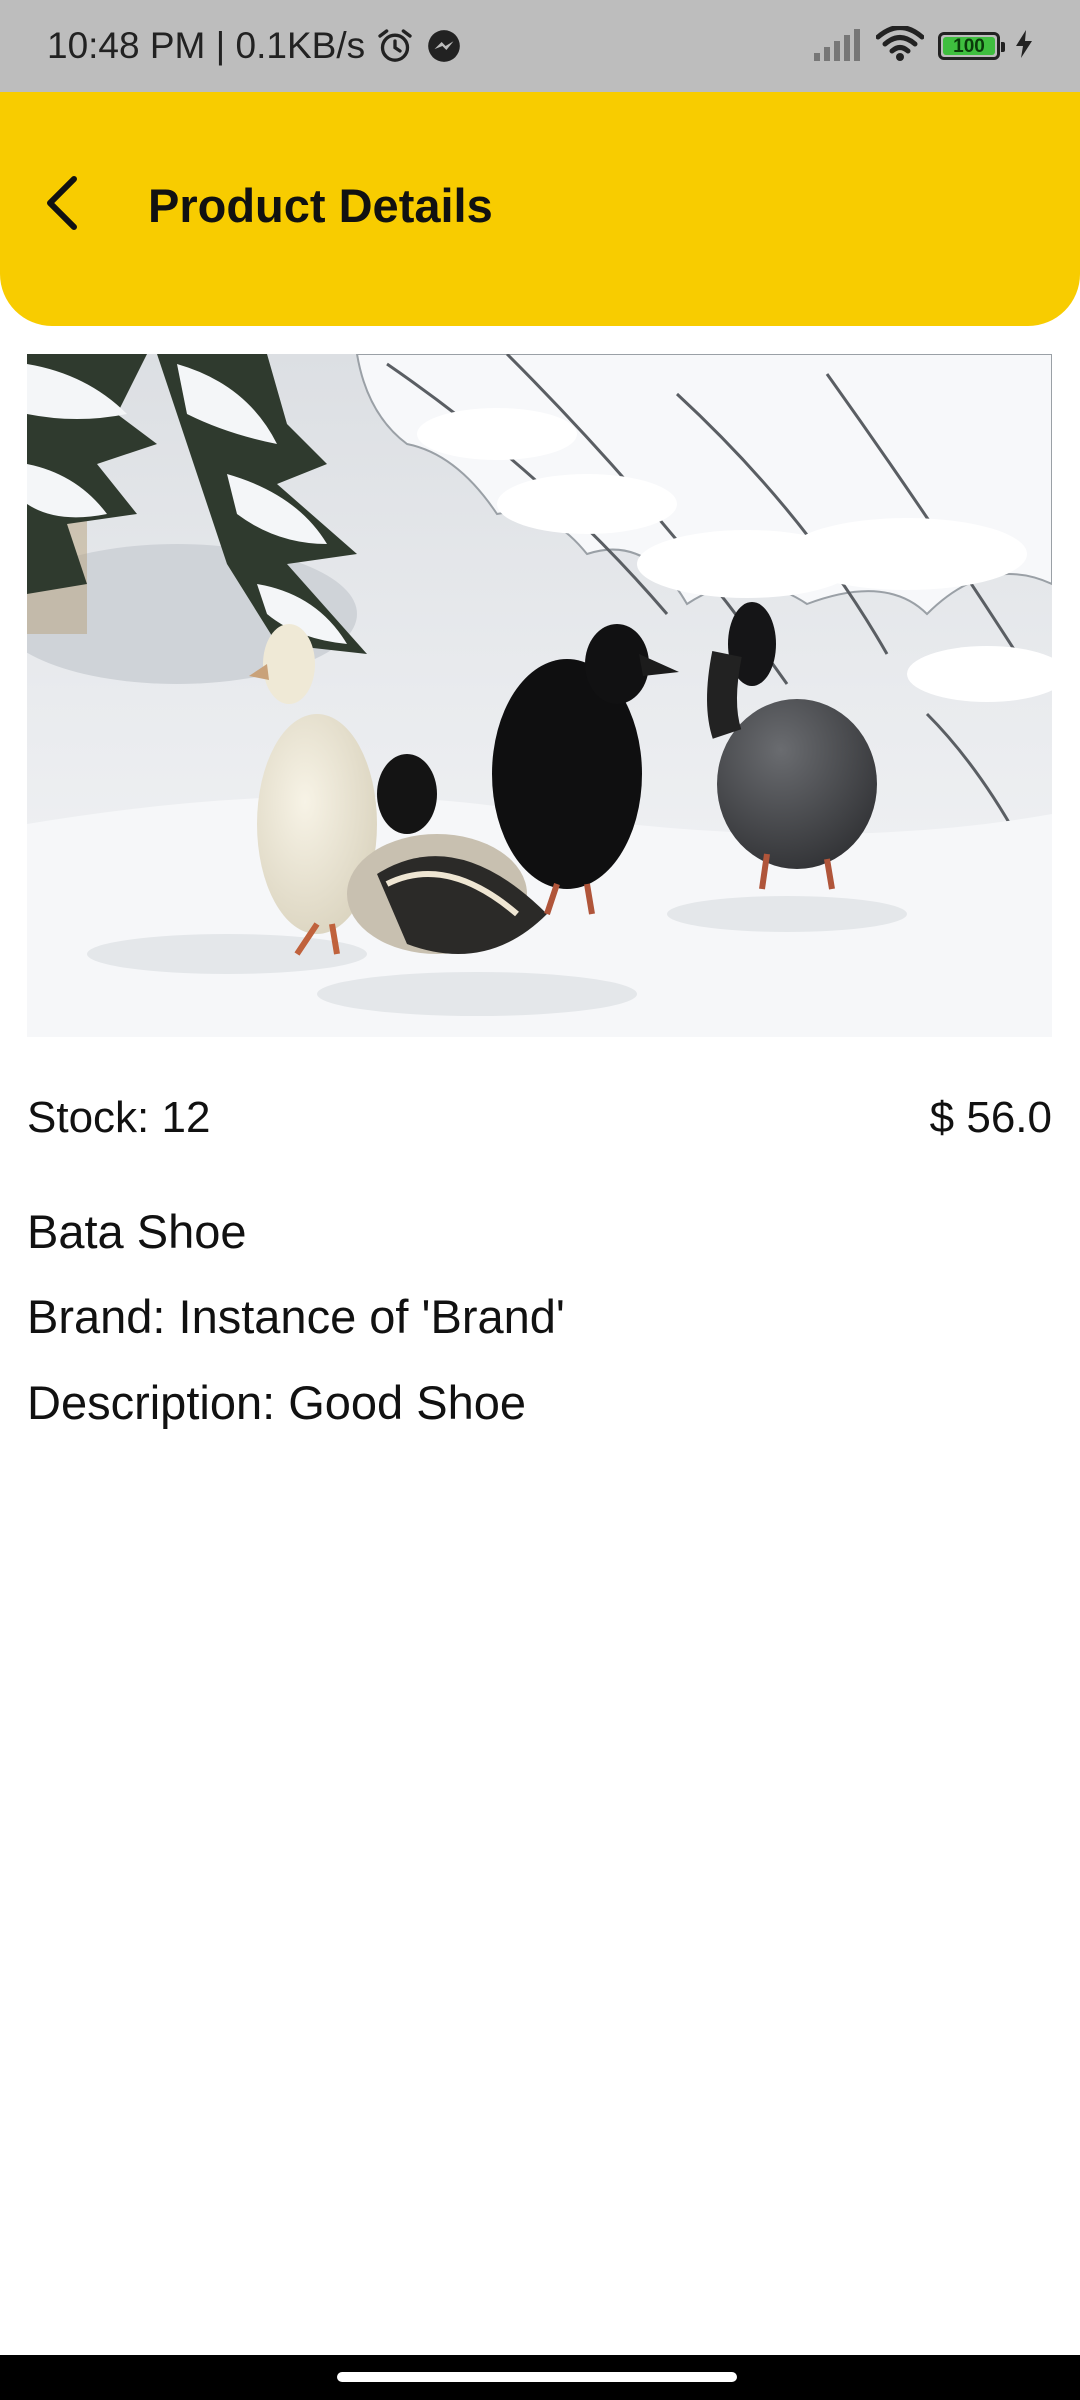 The width and height of the screenshot is (1080, 2400). Describe the element at coordinates (900, 45) in the screenshot. I see `wifi-icon` at that location.